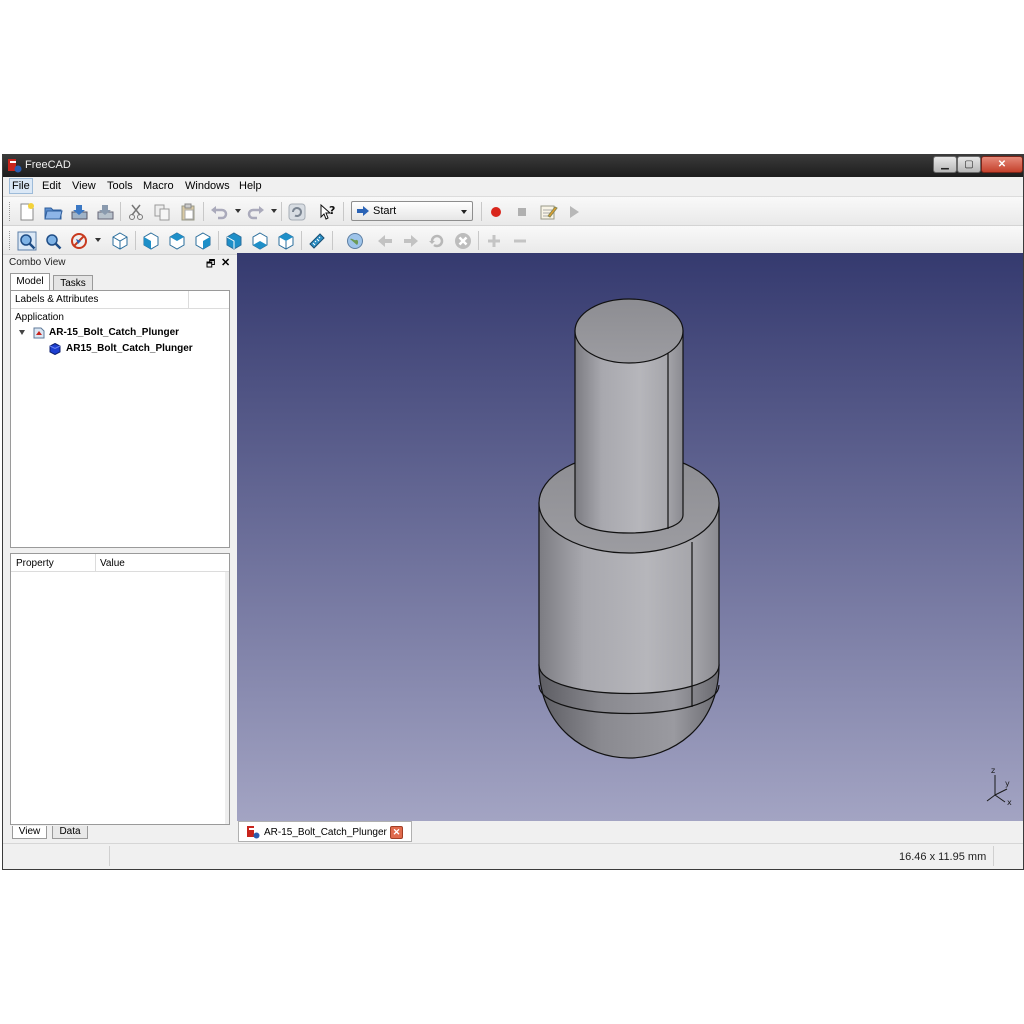  What do you see at coordinates (84, 186) in the screenshot?
I see `menu-view: View` at bounding box center [84, 186].